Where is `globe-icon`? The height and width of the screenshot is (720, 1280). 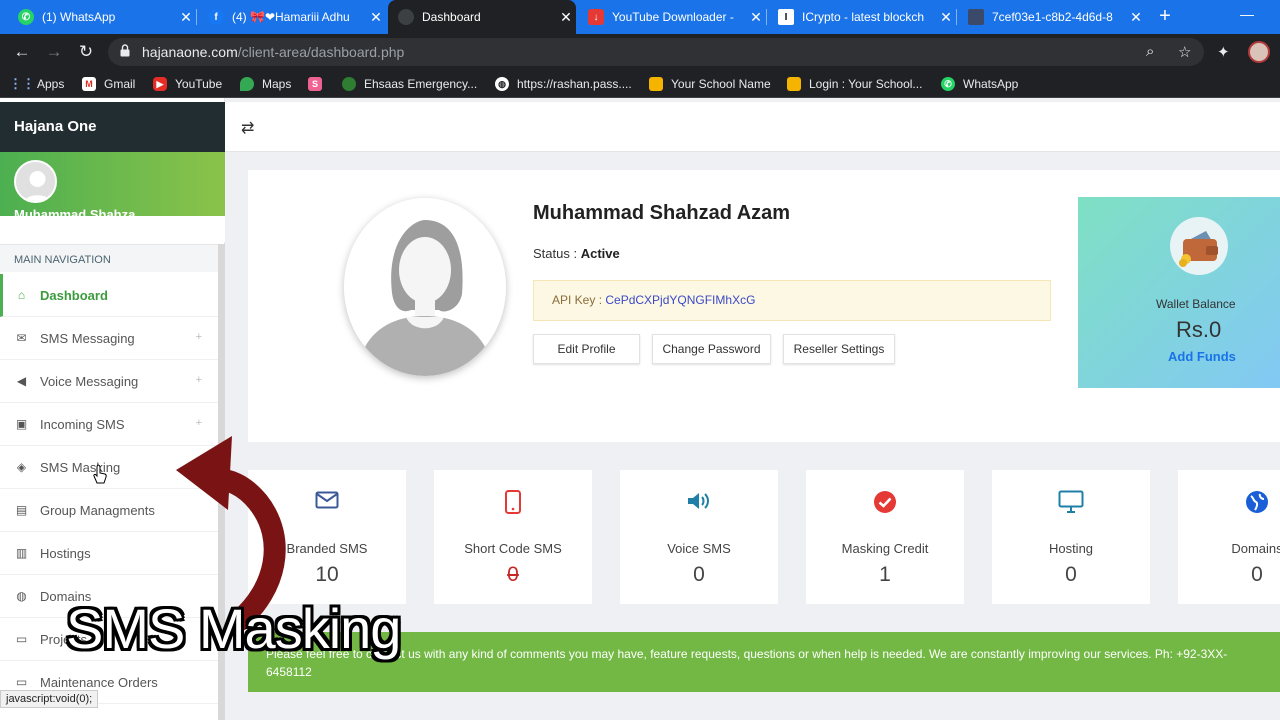 globe-icon is located at coordinates (1229, 502).